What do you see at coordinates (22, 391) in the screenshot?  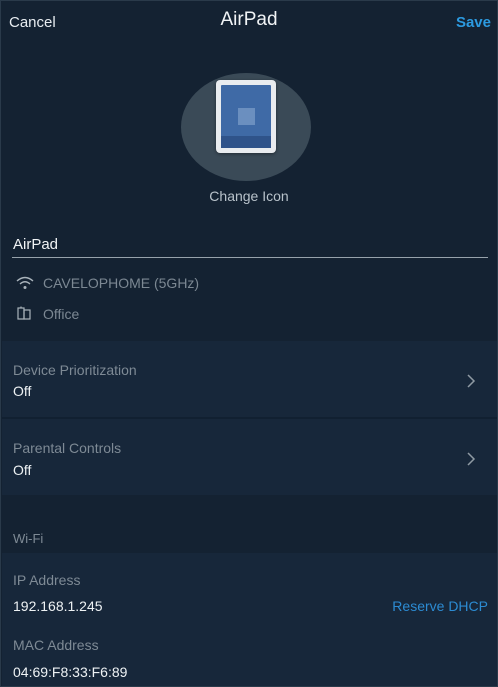 I see `prioritization-value: Off` at bounding box center [22, 391].